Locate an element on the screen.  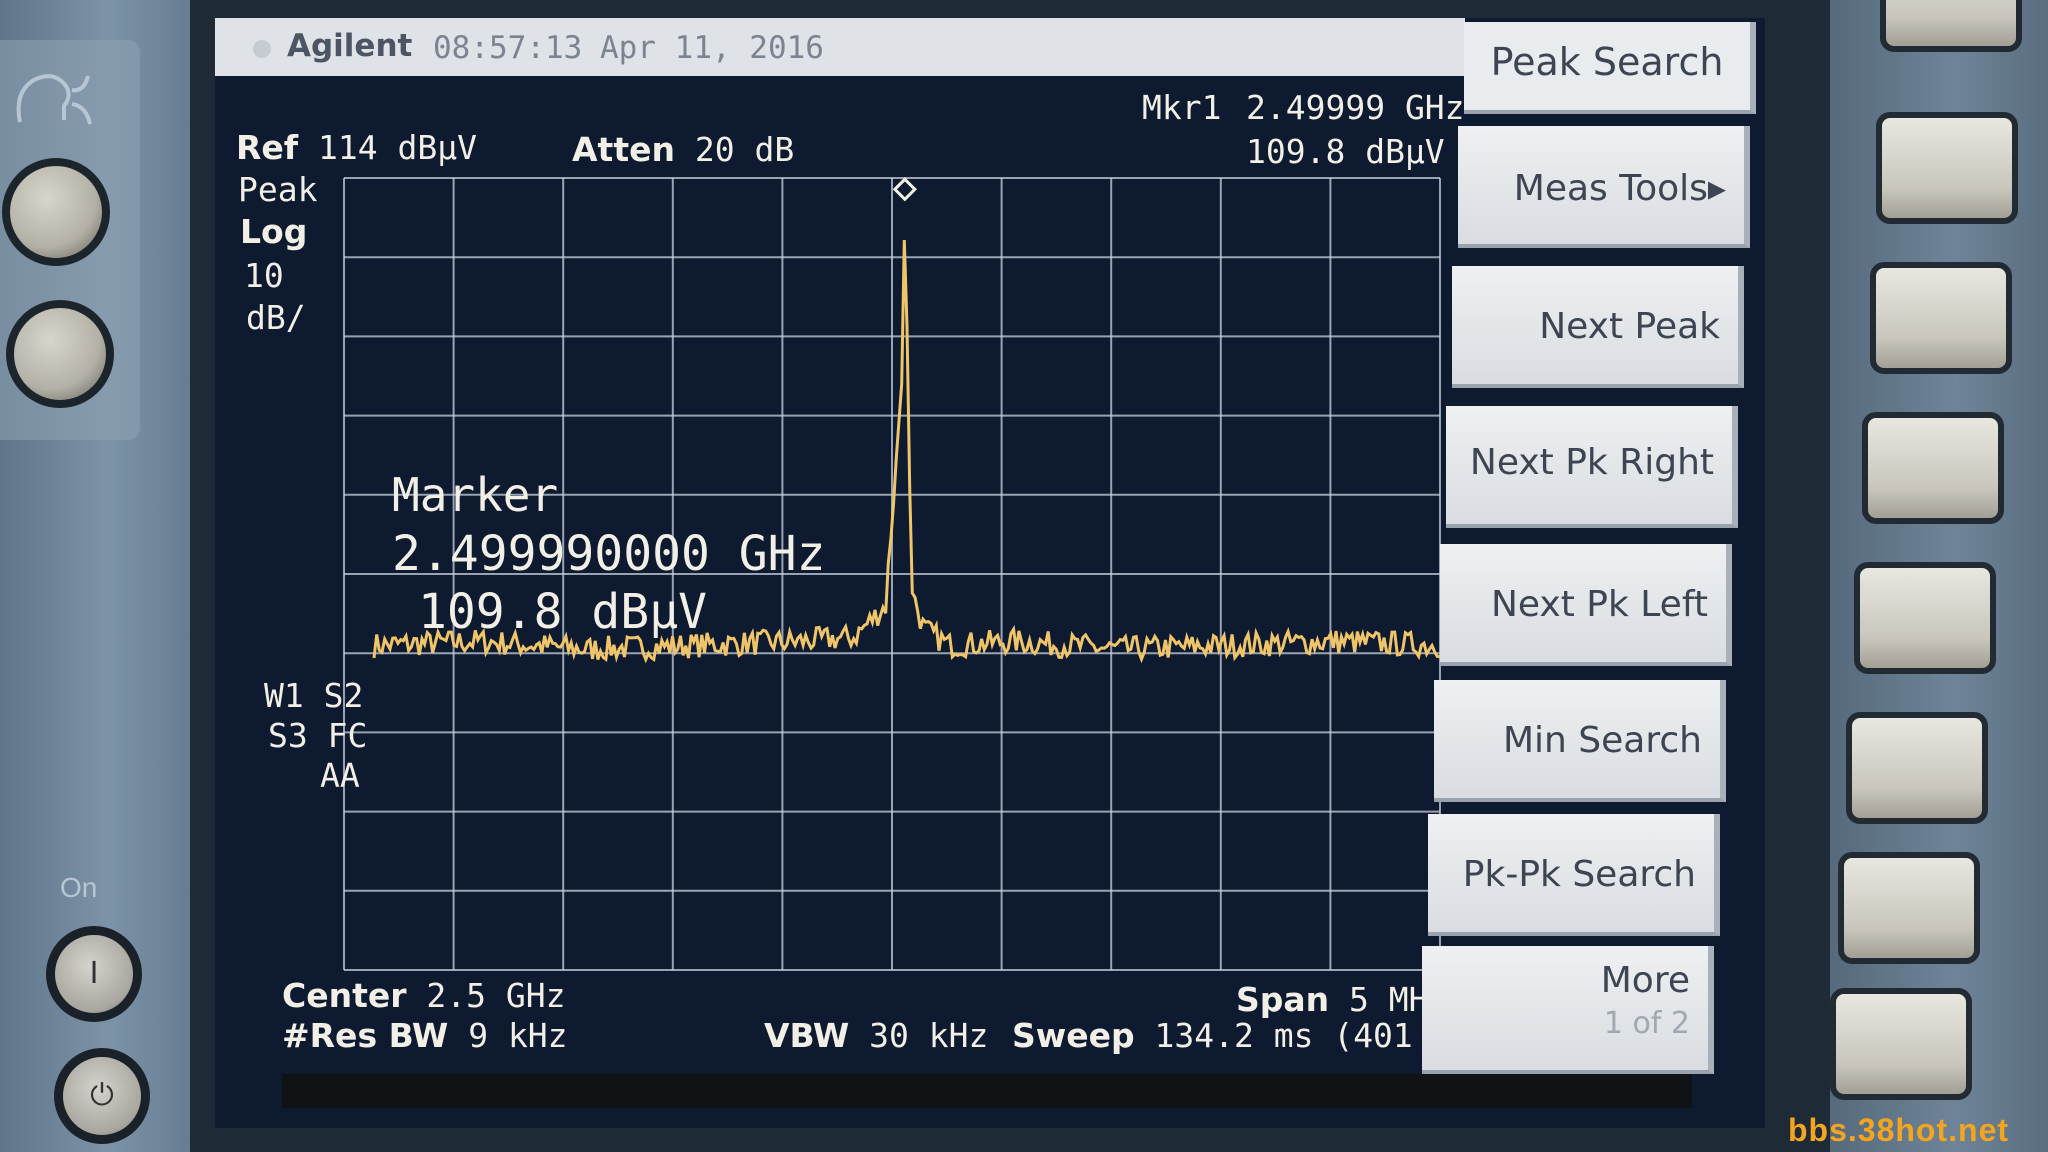
attenuation: Atten 20 dB is located at coordinates (683, 149).